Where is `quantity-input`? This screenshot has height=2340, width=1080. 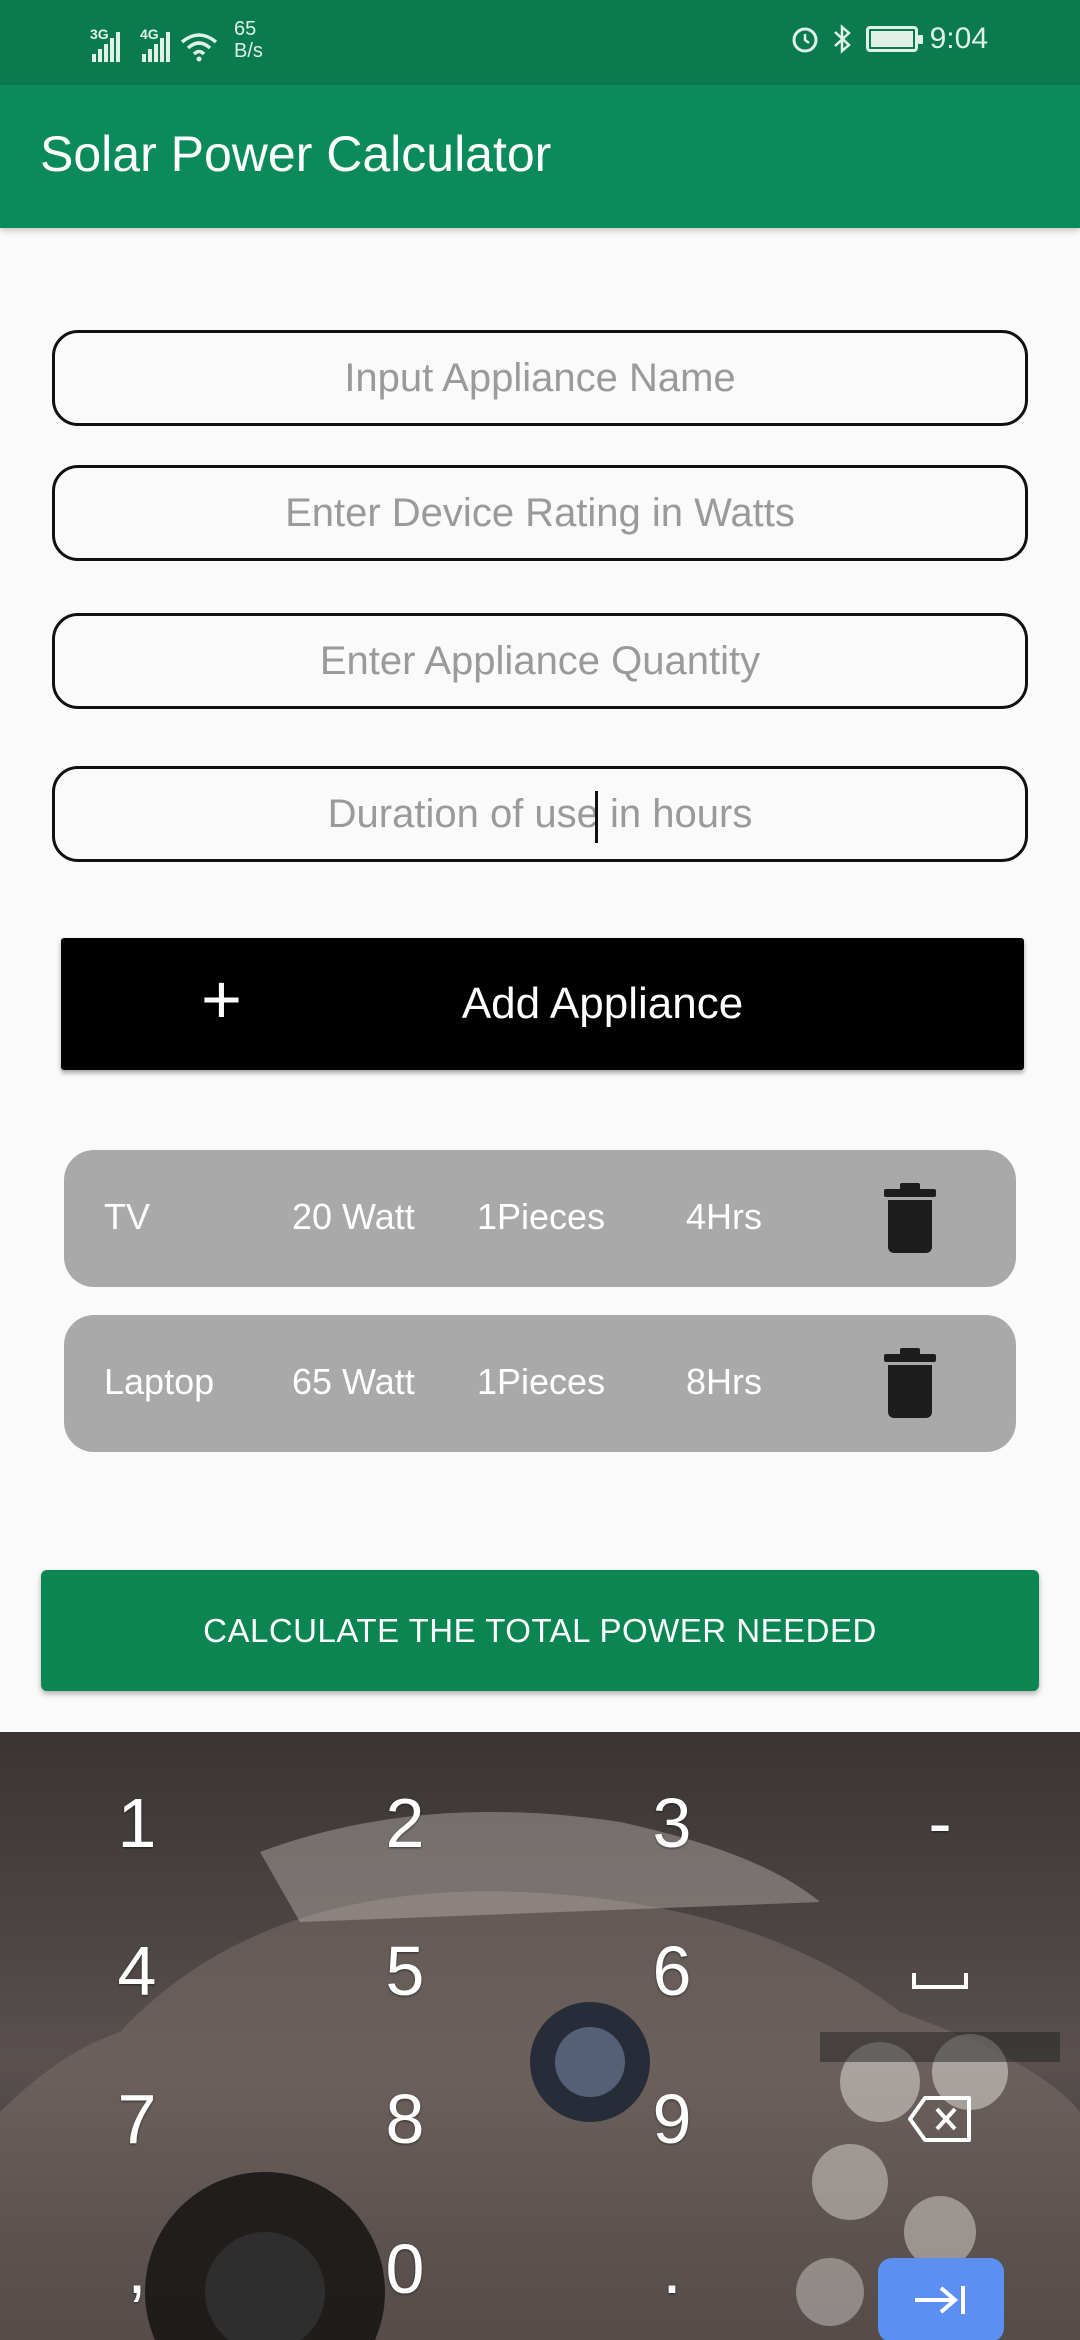
quantity-input is located at coordinates (540, 661).